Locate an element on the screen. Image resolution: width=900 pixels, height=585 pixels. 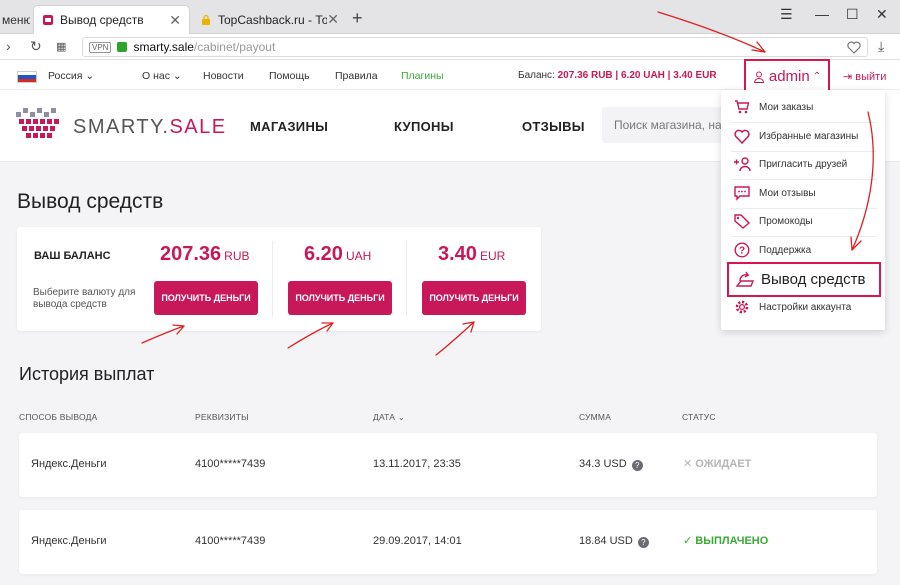
browser-menu-icon: ☰ is located at coordinates (786, 14).